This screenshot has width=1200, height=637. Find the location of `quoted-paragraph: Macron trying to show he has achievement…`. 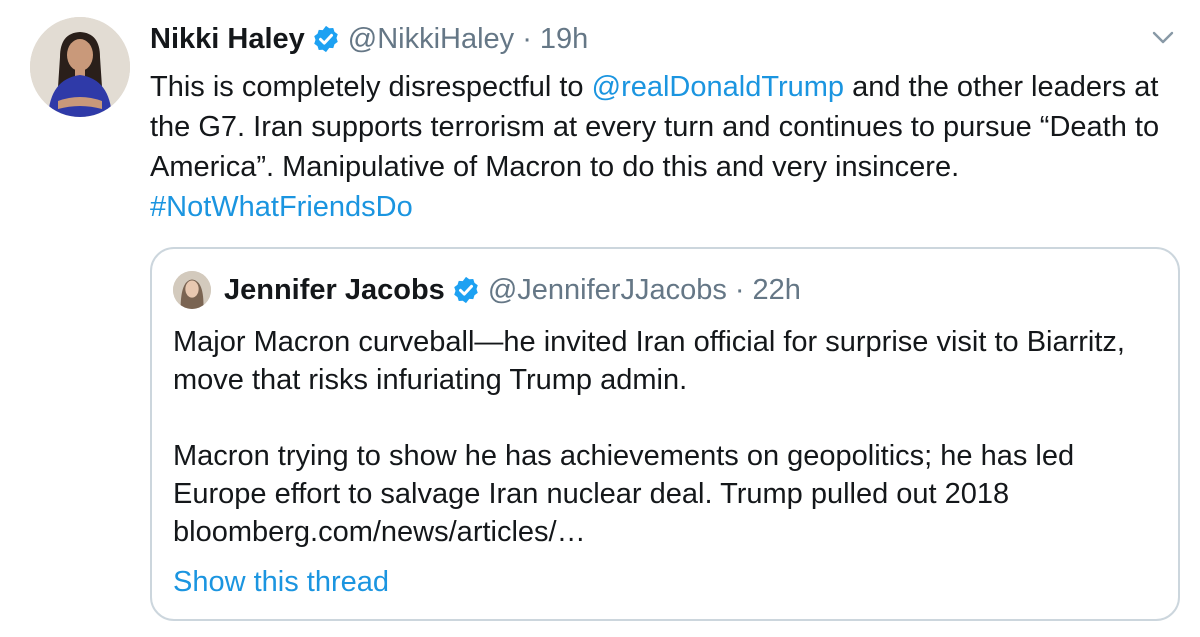

quoted-paragraph: Macron trying to show he has achievement… is located at coordinates (624, 475).